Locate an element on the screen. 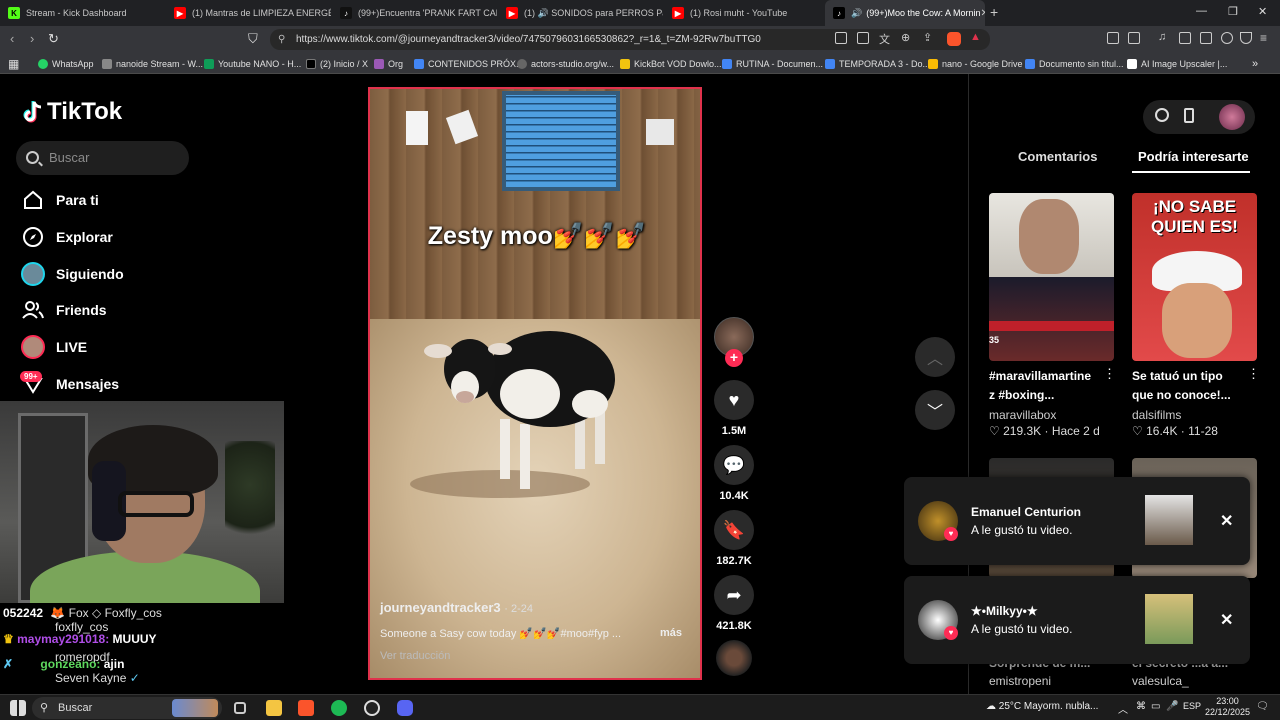  recommended-thumb: 35 is located at coordinates (1051, 277).